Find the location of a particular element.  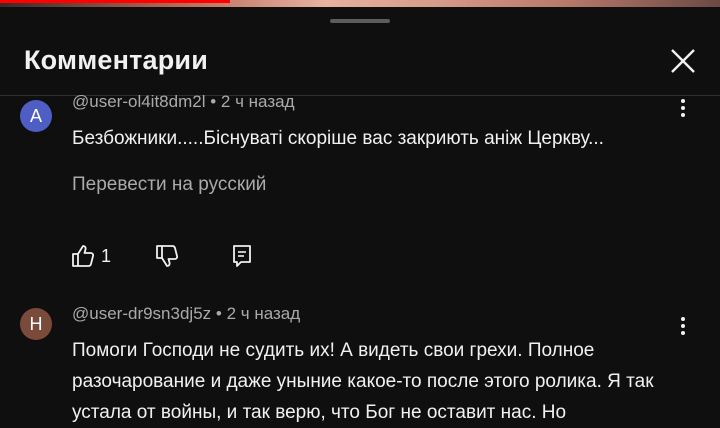

like-count: 1 is located at coordinates (106, 256).